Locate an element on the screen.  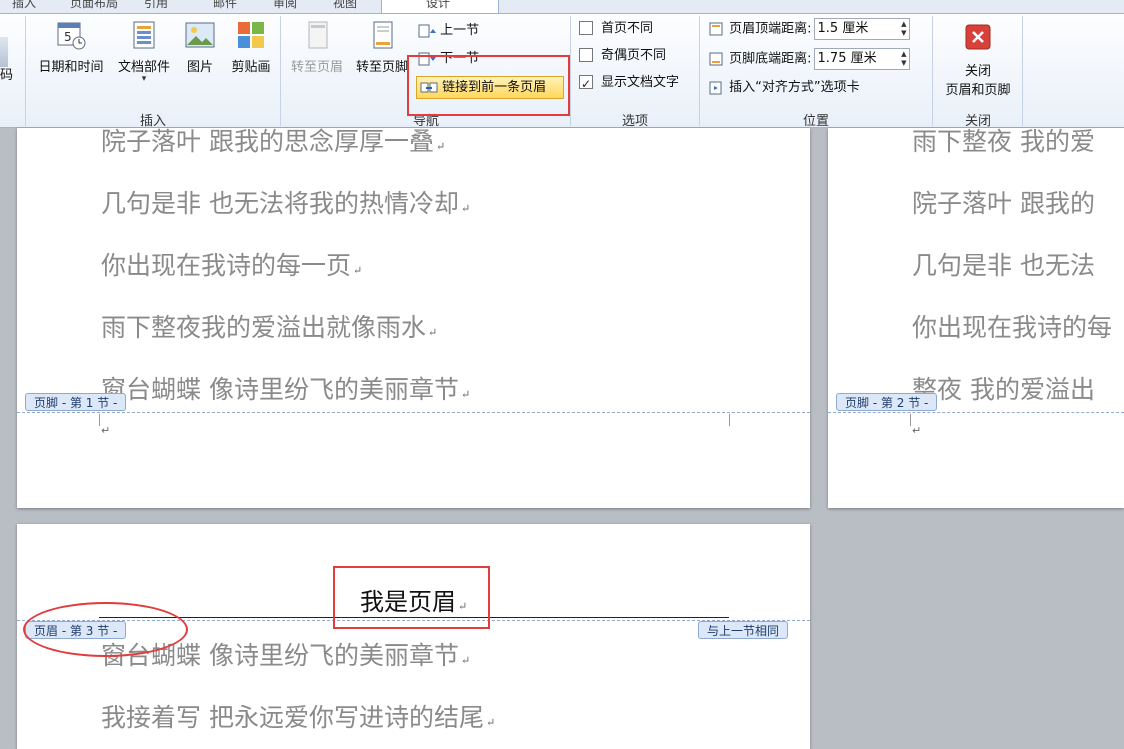
document-parts-label: 文档部件 is located at coordinates (143, 67).